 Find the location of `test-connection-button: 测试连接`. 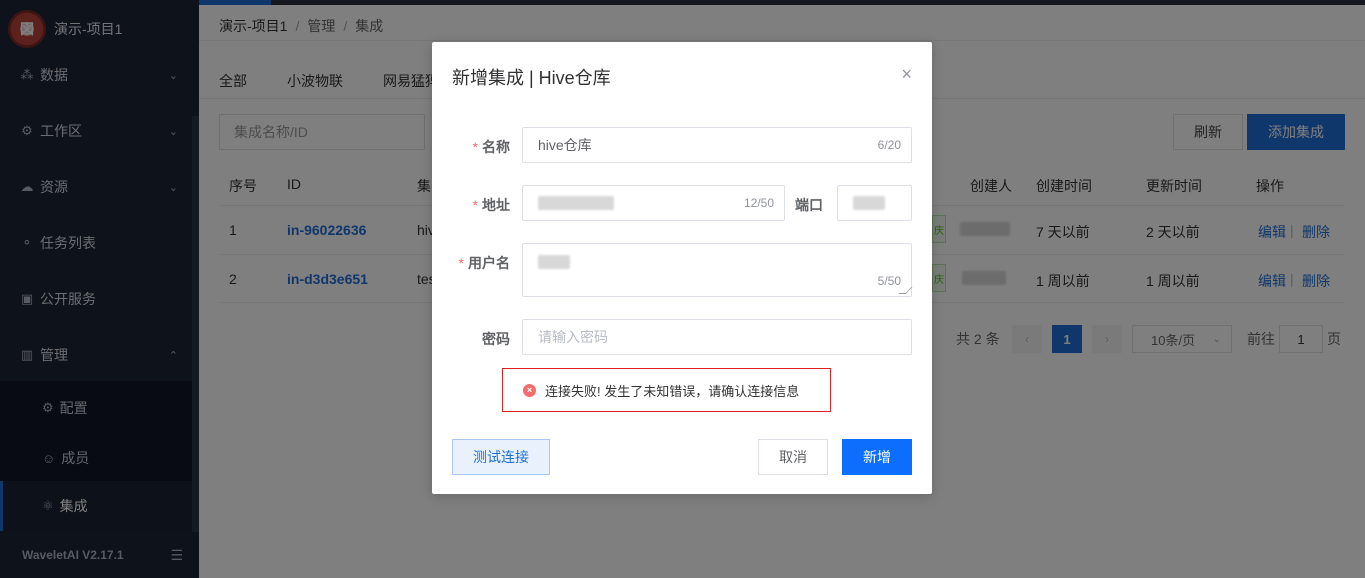

test-connection-button: 测试连接 is located at coordinates (501, 457).